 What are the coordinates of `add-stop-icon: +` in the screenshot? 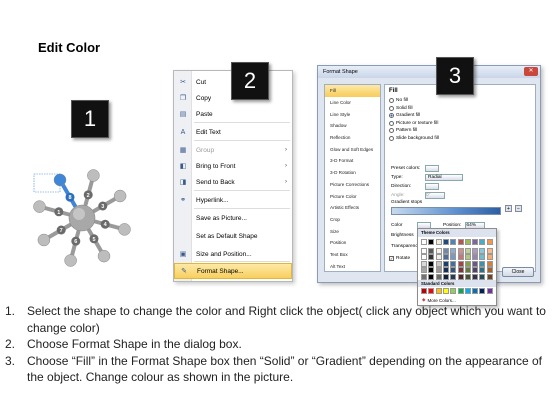 It's located at (508, 208).